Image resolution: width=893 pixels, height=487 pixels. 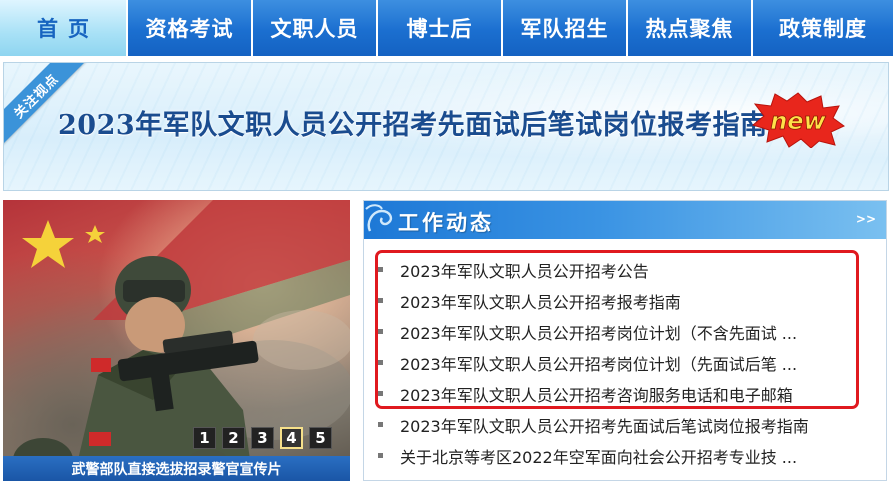 I want to click on news-more-link: >>, so click(x=866, y=219).